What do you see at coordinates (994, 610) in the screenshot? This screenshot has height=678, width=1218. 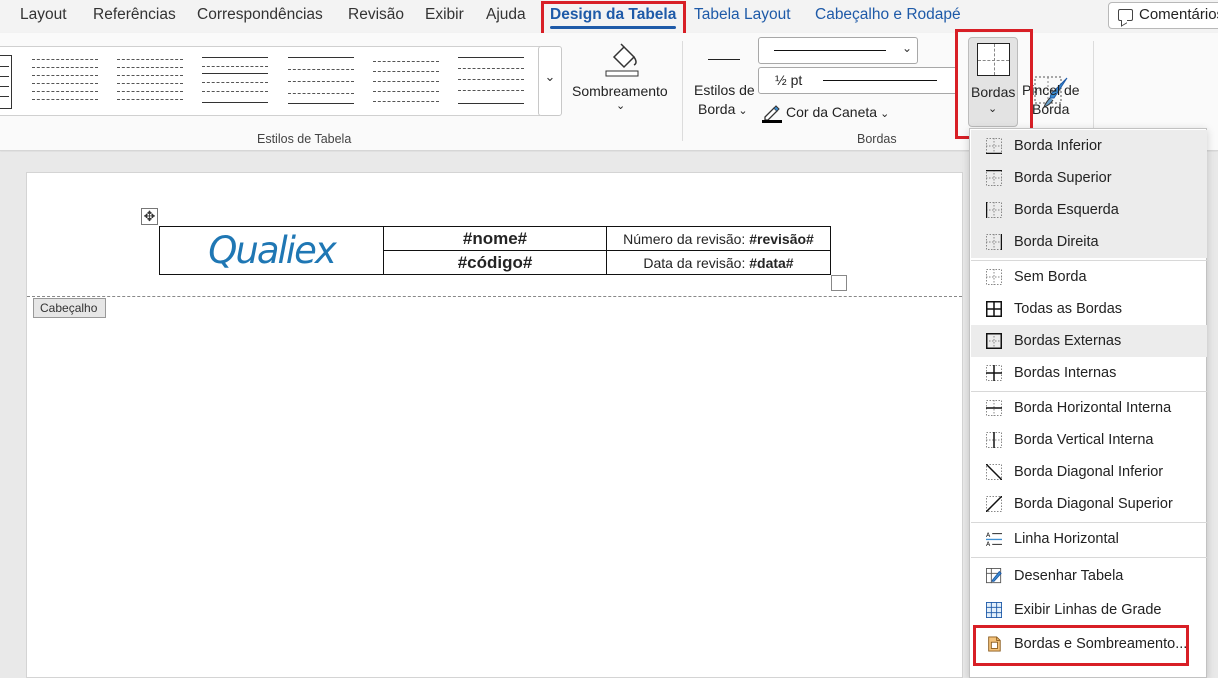 I see `view-gridlines-icon` at bounding box center [994, 610].